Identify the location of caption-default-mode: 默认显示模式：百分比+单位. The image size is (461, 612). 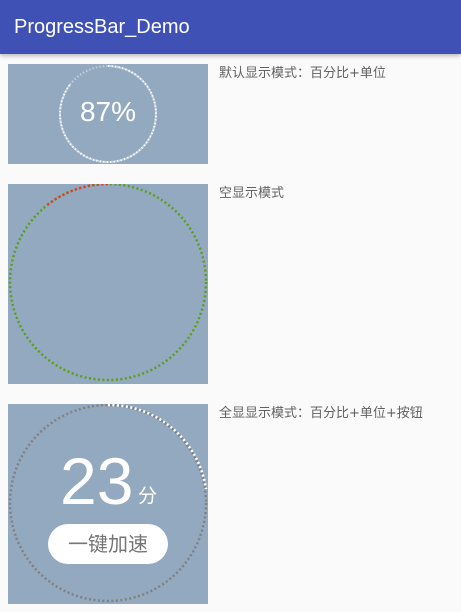
(302, 73).